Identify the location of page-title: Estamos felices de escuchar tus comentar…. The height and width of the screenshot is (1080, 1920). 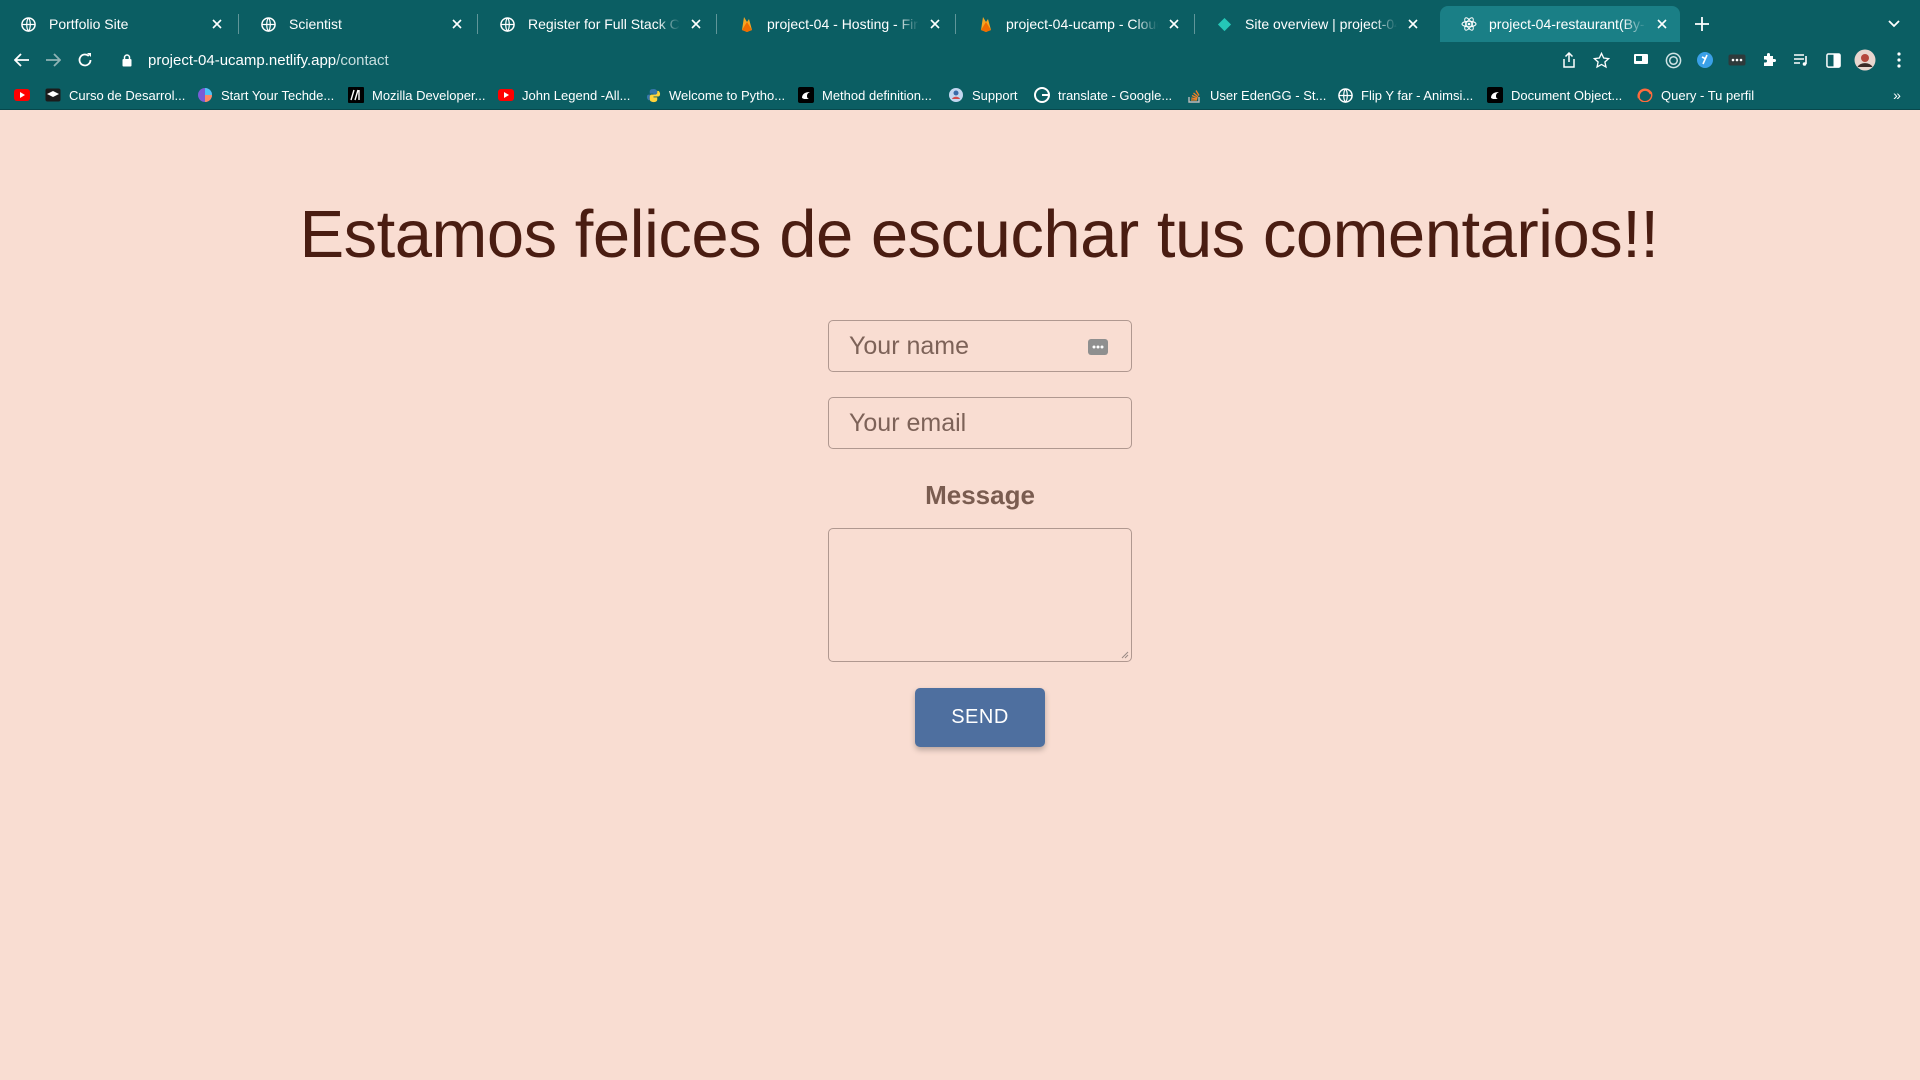
(979, 234).